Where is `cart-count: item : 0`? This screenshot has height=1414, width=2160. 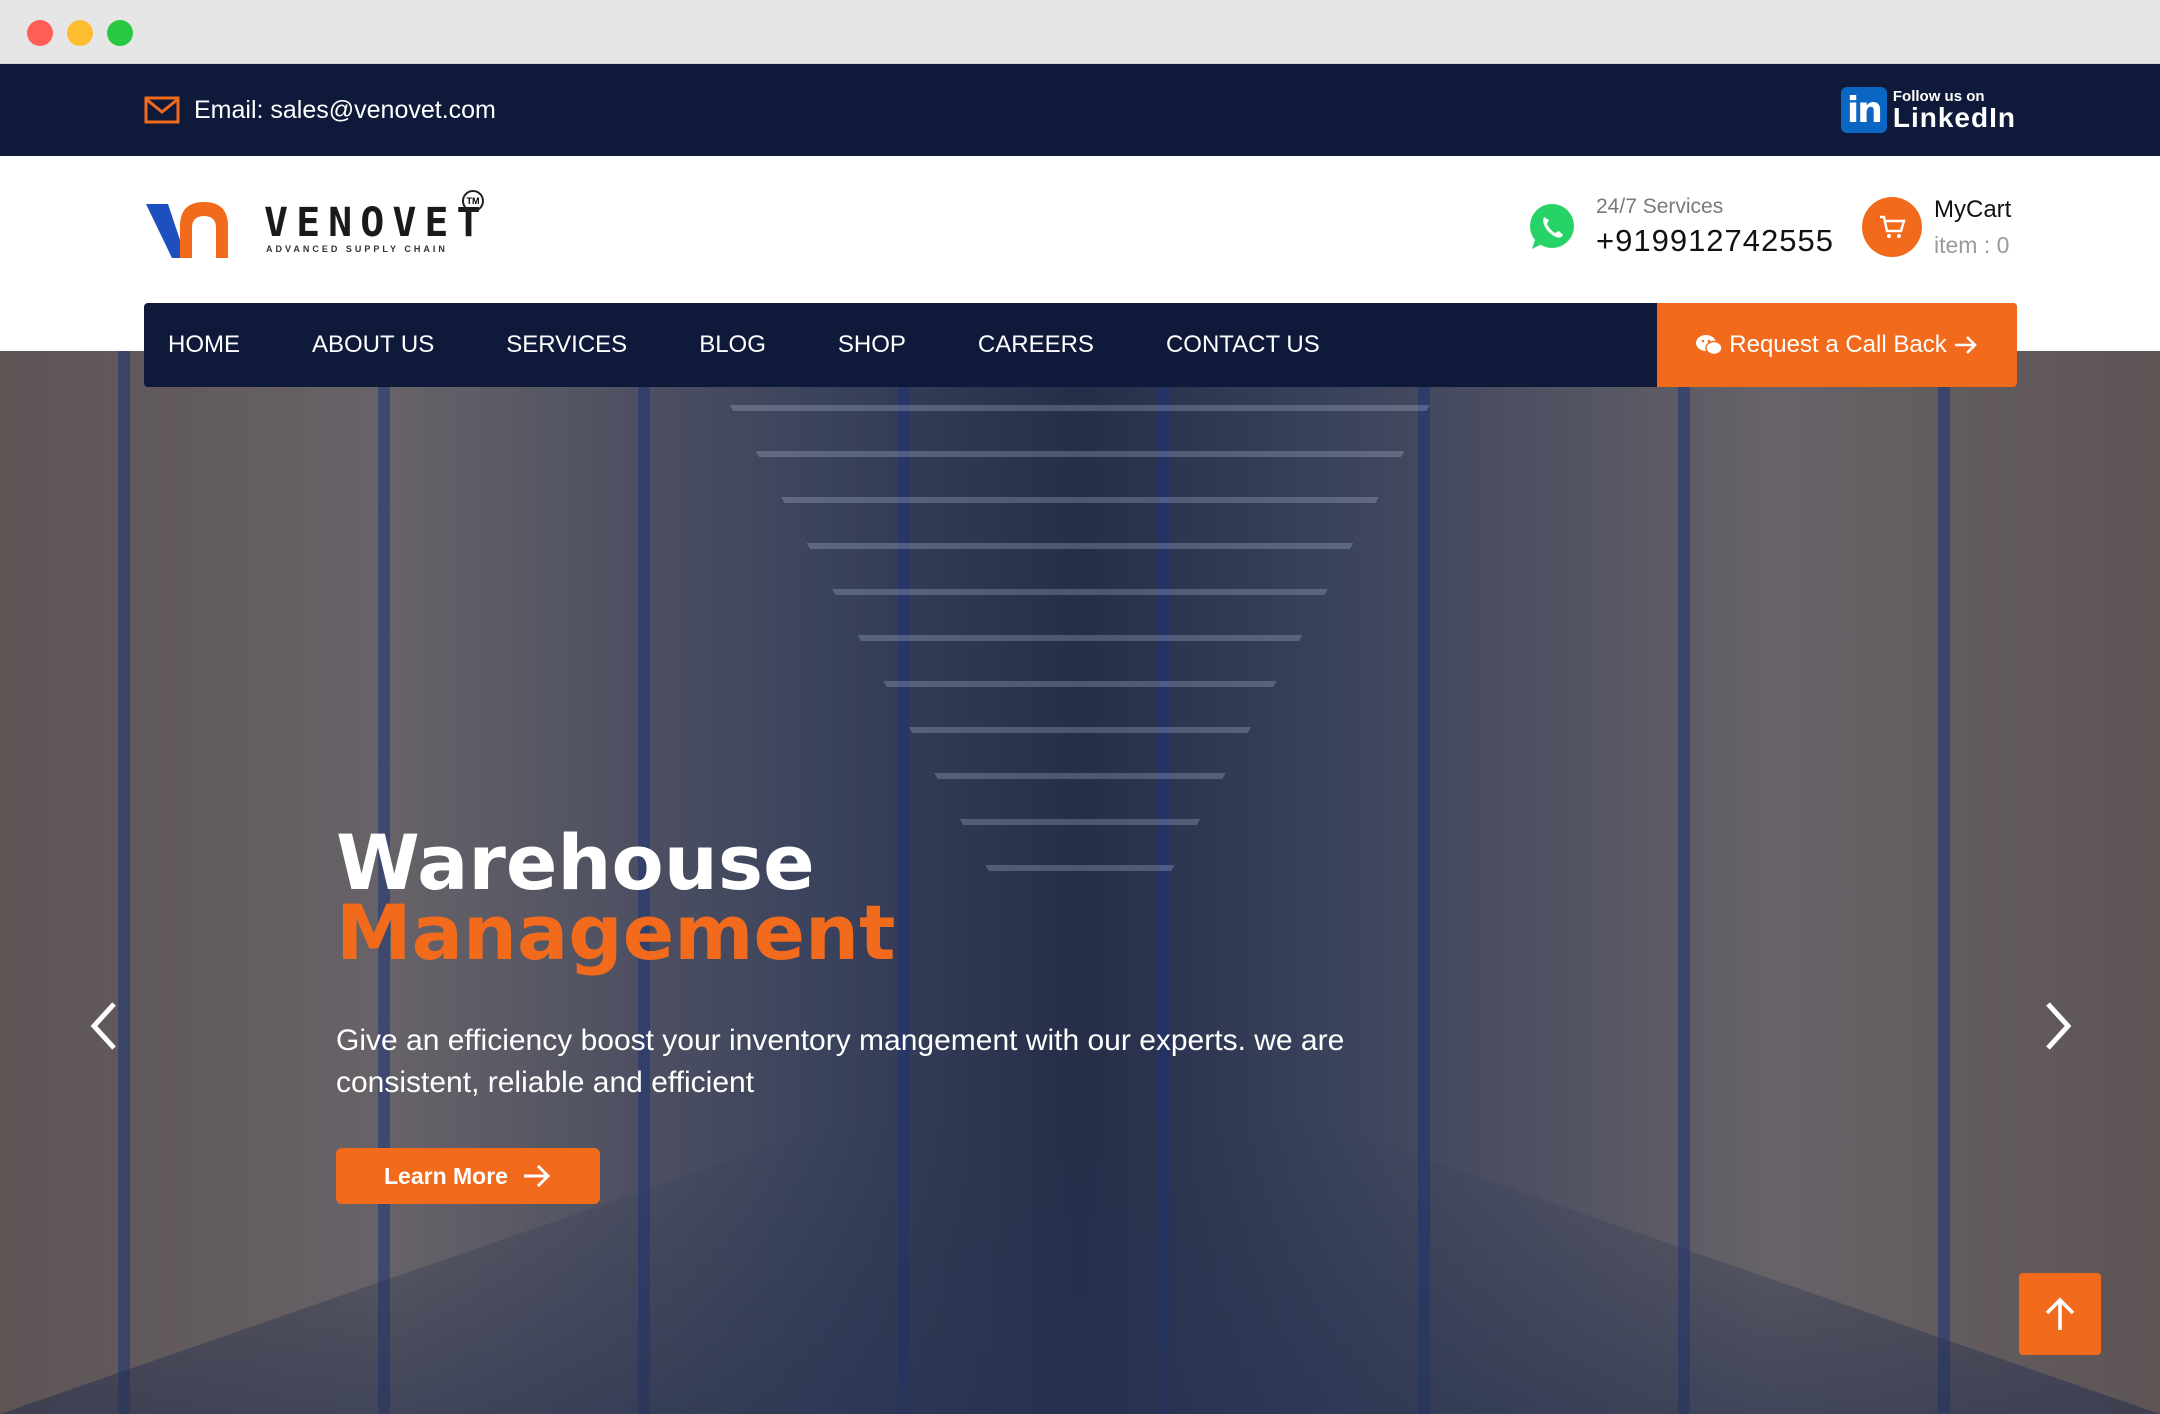
cart-count: item : 0 is located at coordinates (1972, 244).